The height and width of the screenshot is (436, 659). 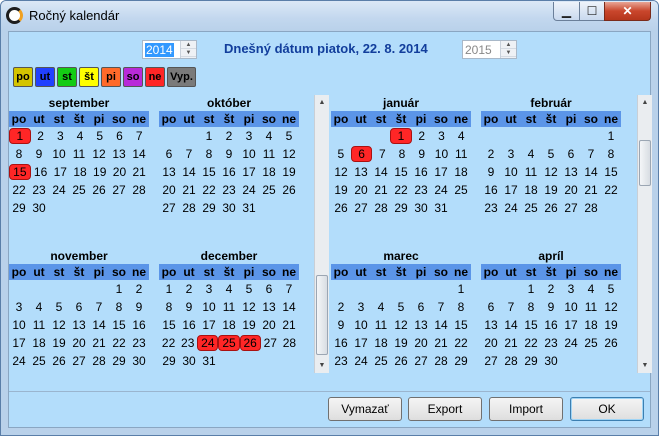 What do you see at coordinates (39, 190) in the screenshot?
I see `day-cell: 23` at bounding box center [39, 190].